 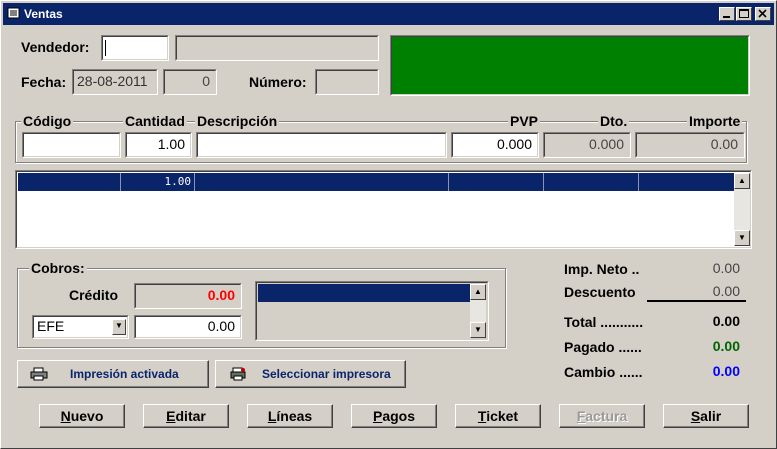 I want to click on fecha-extra-field: 0, so click(x=190, y=82).